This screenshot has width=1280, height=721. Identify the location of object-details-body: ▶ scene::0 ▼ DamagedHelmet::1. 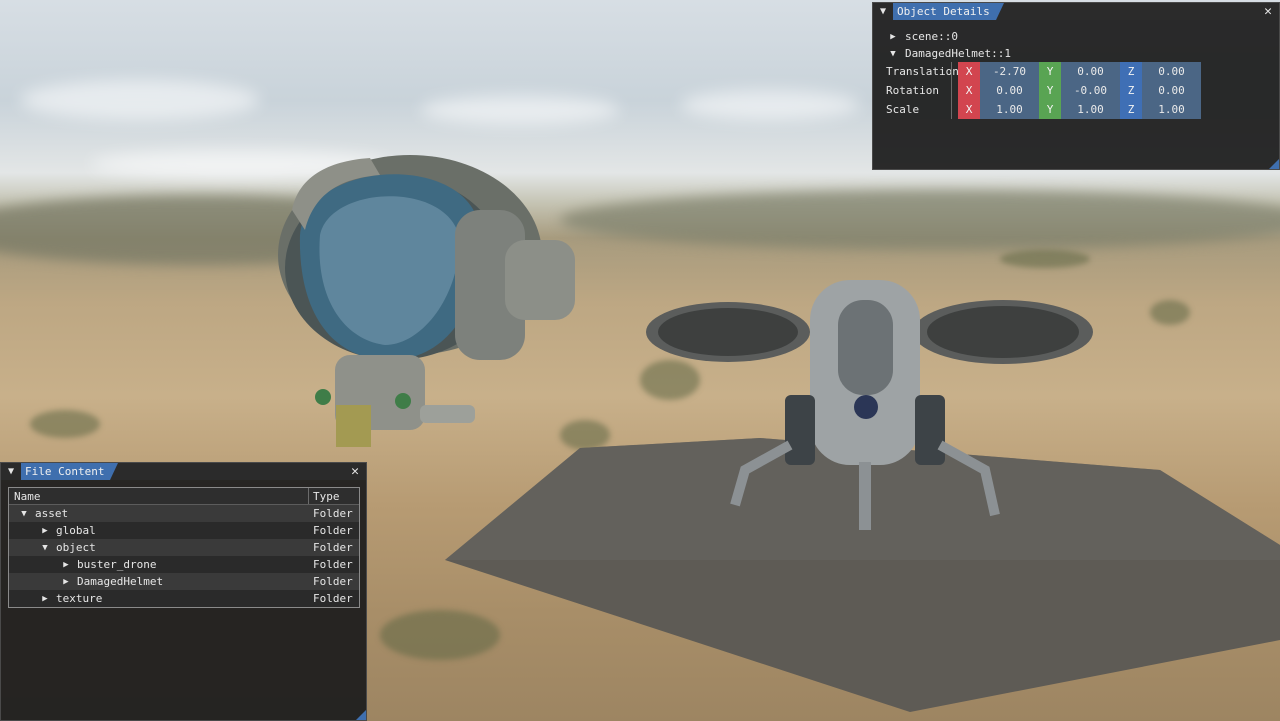
(1076, 41).